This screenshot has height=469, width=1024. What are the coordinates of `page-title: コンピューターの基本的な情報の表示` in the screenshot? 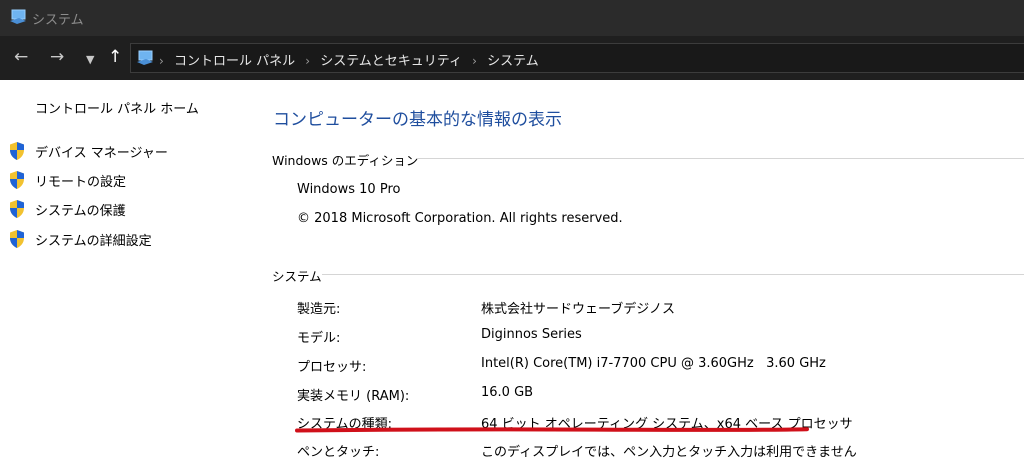 It's located at (417, 120).